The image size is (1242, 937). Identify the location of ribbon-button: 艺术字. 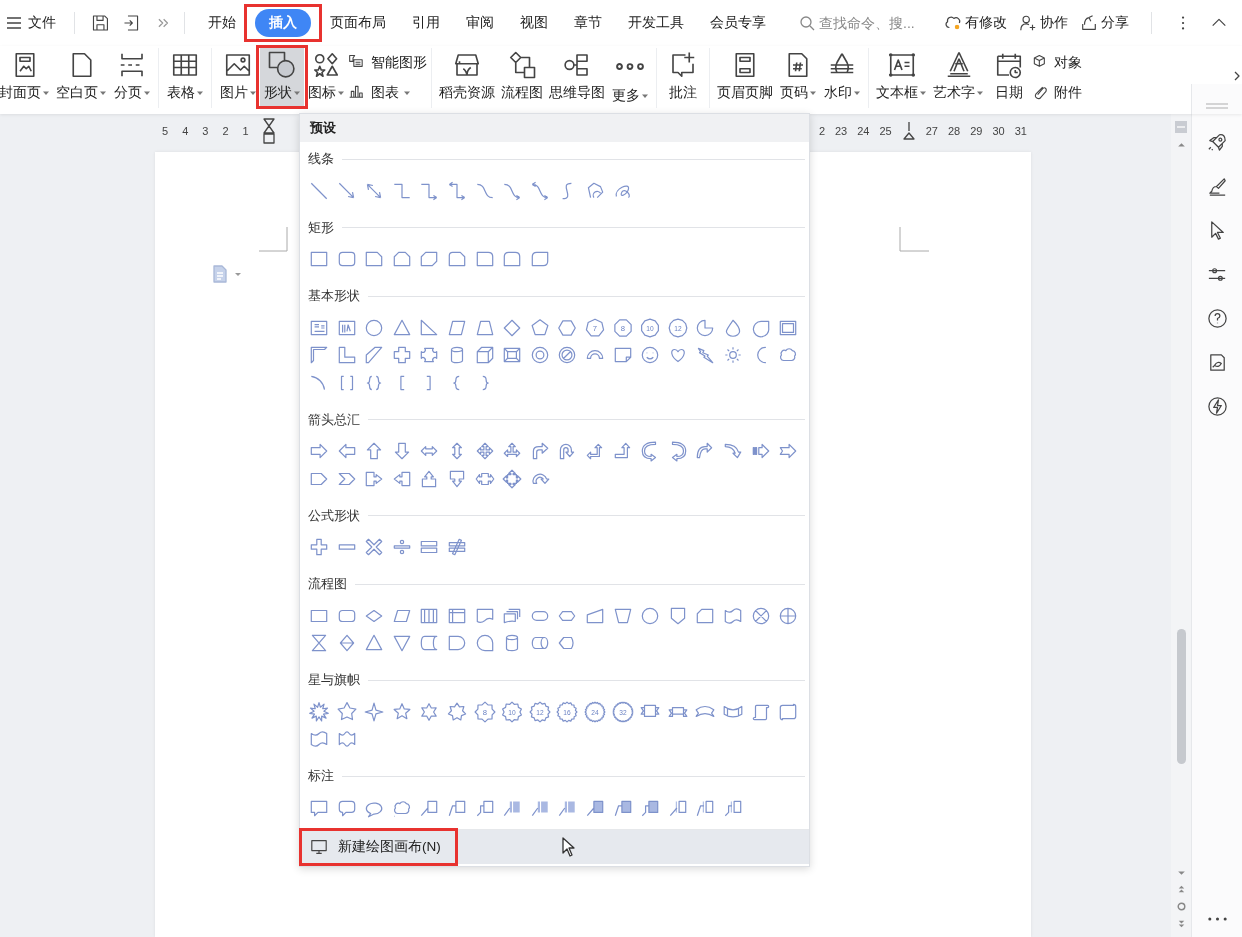
(958, 77).